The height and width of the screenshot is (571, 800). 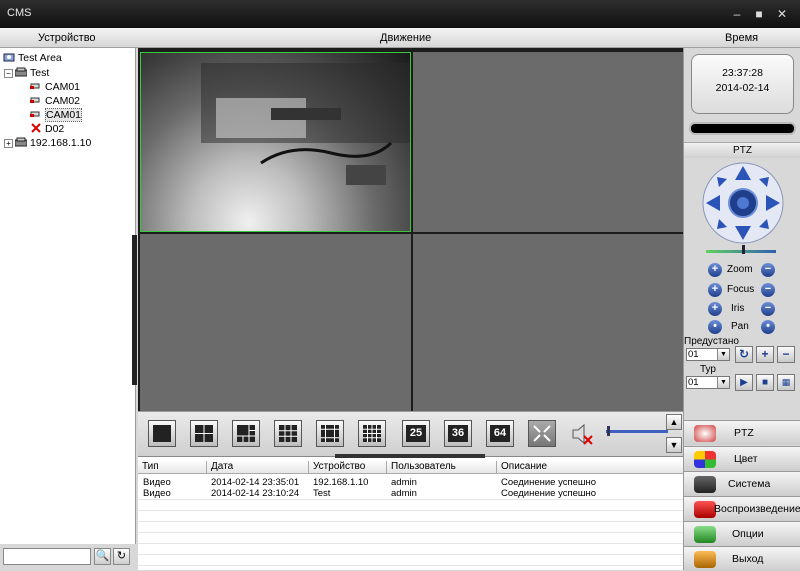 I want to click on search-input, so click(x=47, y=556).